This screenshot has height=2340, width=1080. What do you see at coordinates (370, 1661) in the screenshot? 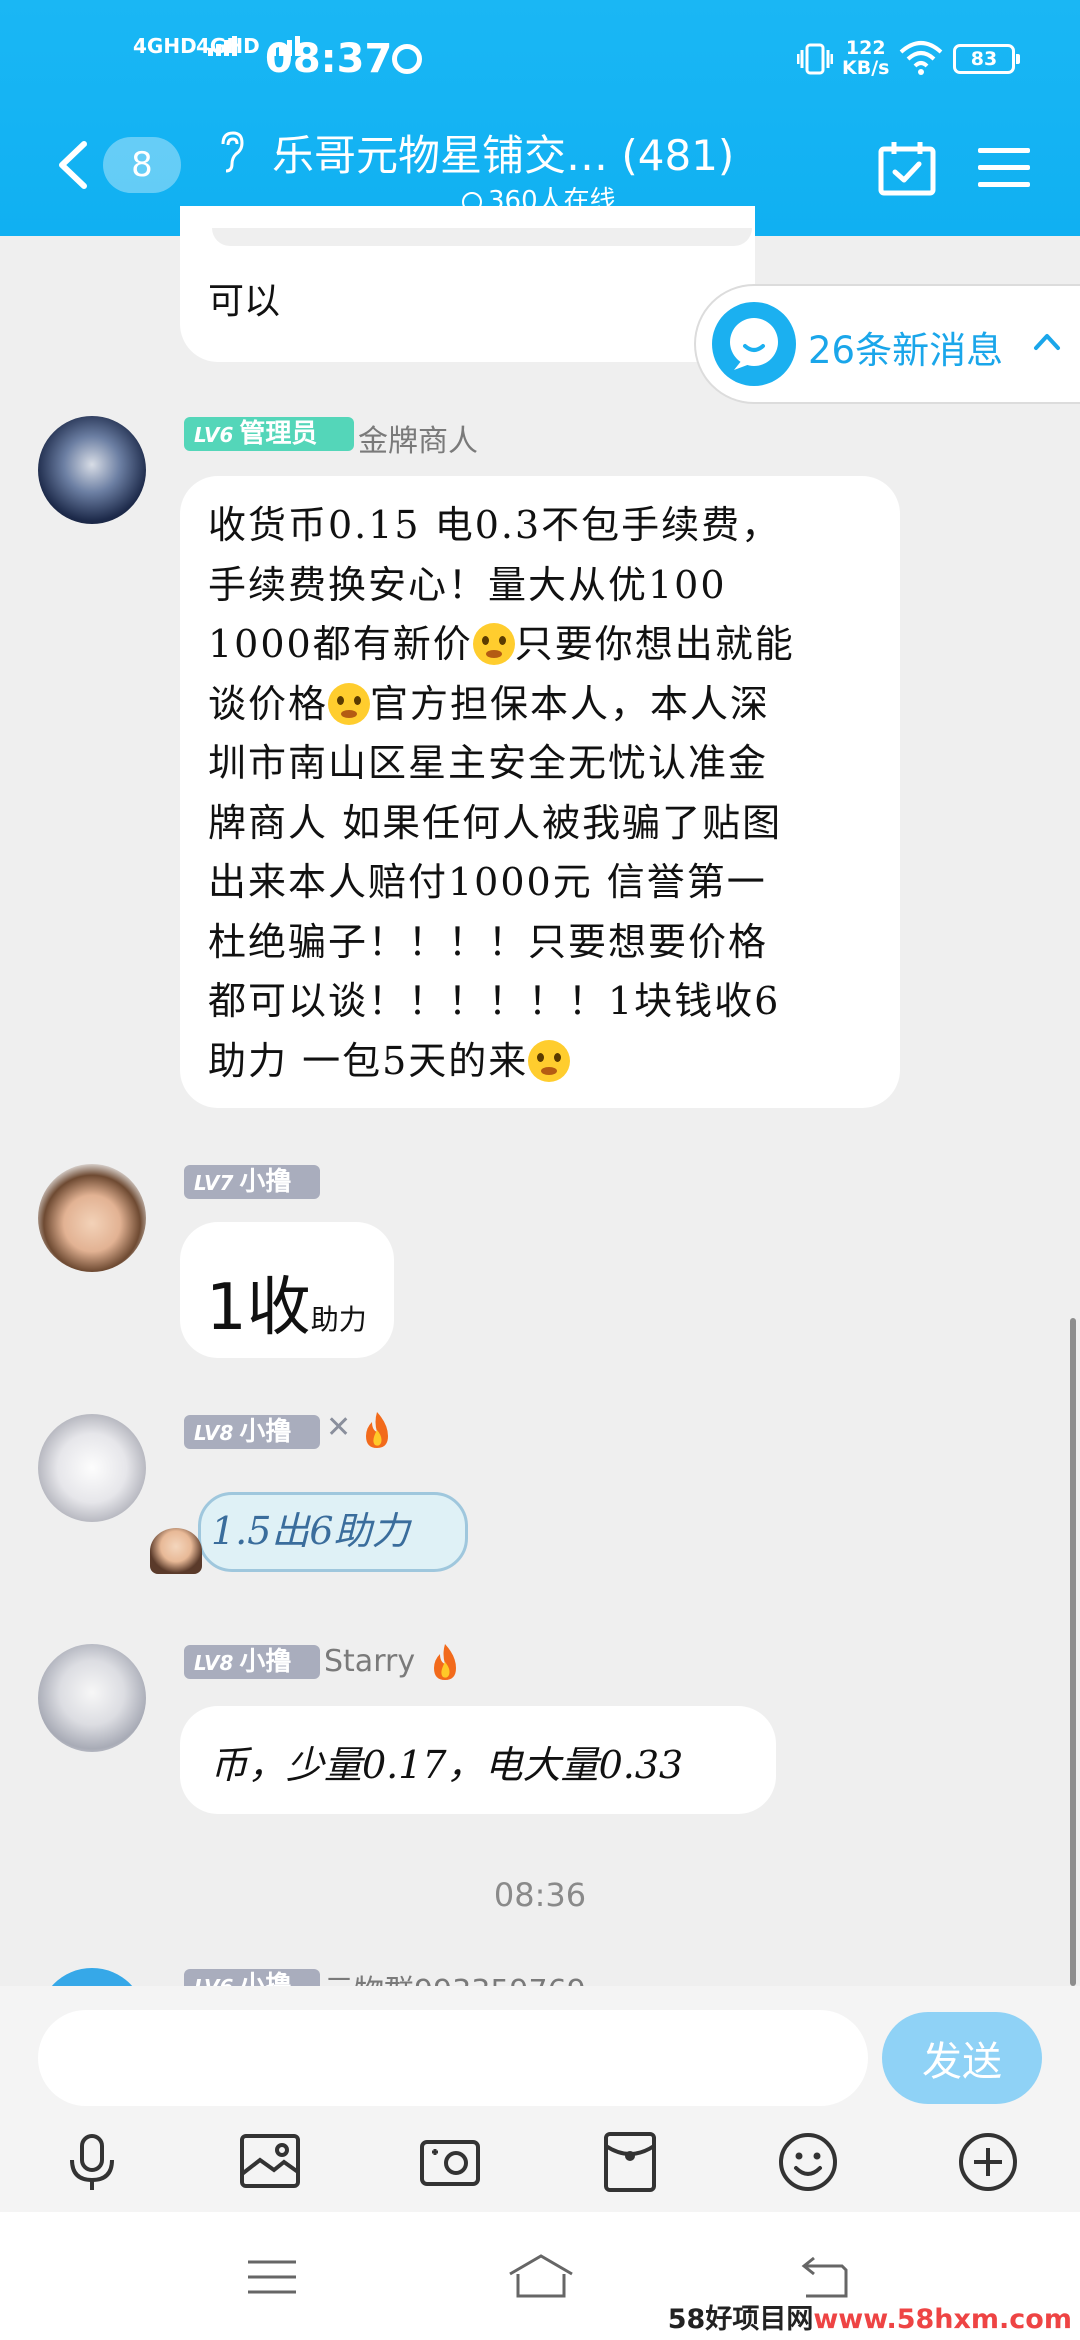
I see `member-title: Starry` at bounding box center [370, 1661].